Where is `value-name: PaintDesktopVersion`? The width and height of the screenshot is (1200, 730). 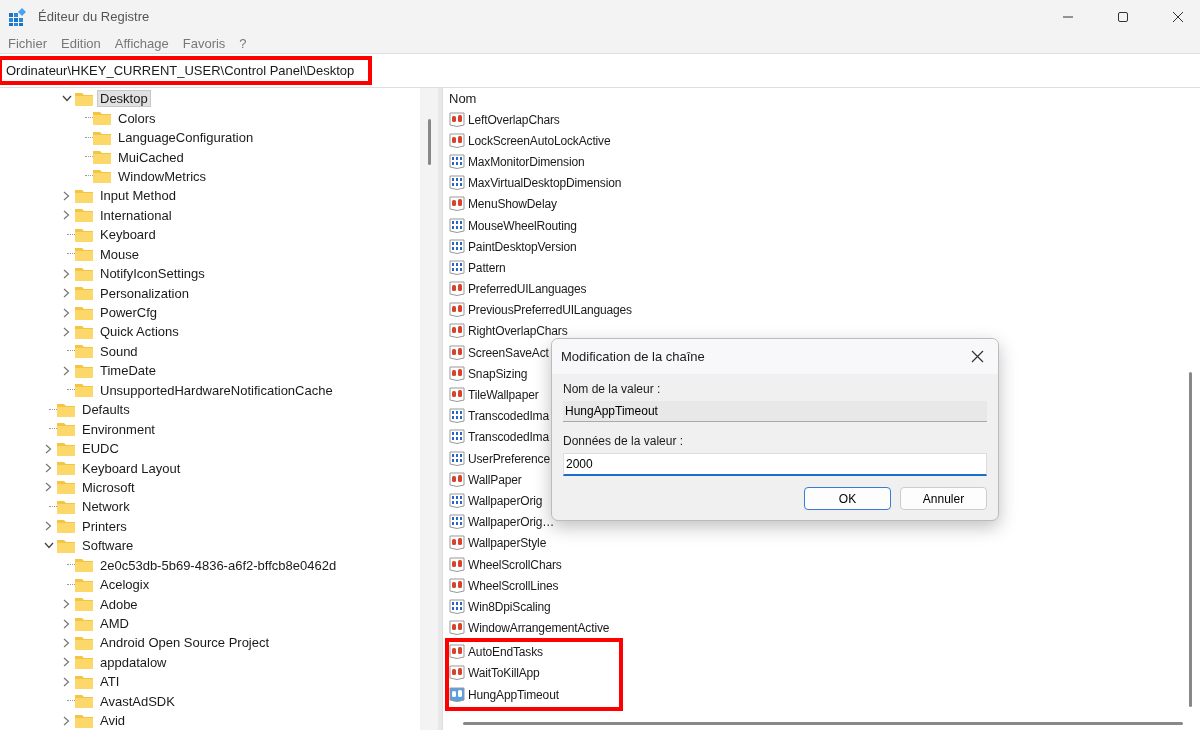 value-name: PaintDesktopVersion is located at coordinates (522, 246).